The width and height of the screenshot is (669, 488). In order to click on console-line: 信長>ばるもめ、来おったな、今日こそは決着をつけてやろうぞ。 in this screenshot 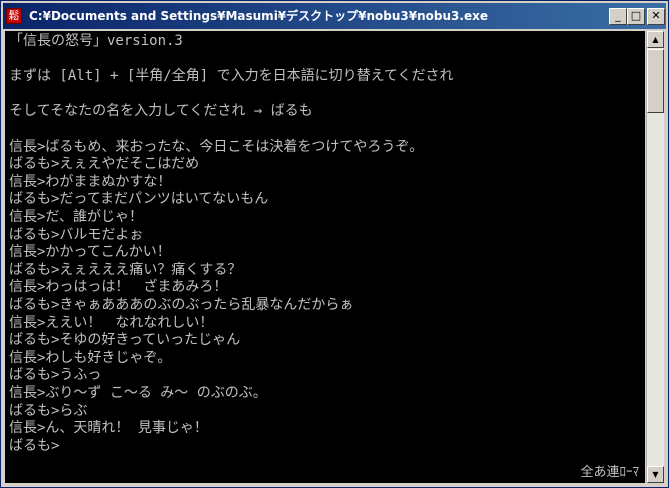, I will do `click(216, 146)`.